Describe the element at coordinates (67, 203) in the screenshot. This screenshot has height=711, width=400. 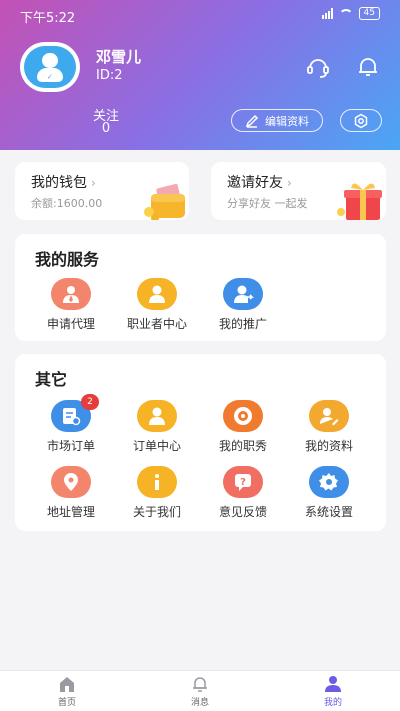
I see `wallet-balance: 余额:1600.00` at that location.